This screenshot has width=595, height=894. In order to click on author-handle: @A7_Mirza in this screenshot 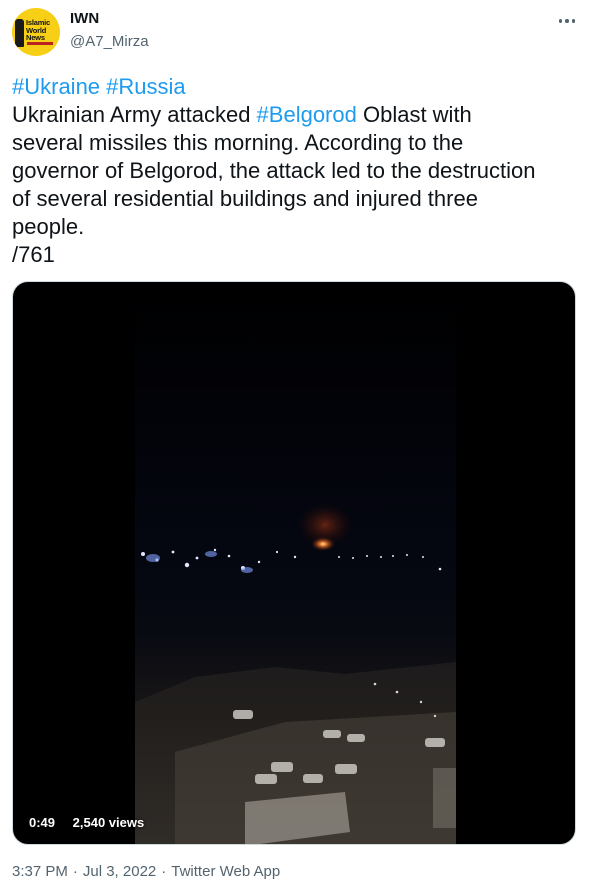, I will do `click(109, 41)`.